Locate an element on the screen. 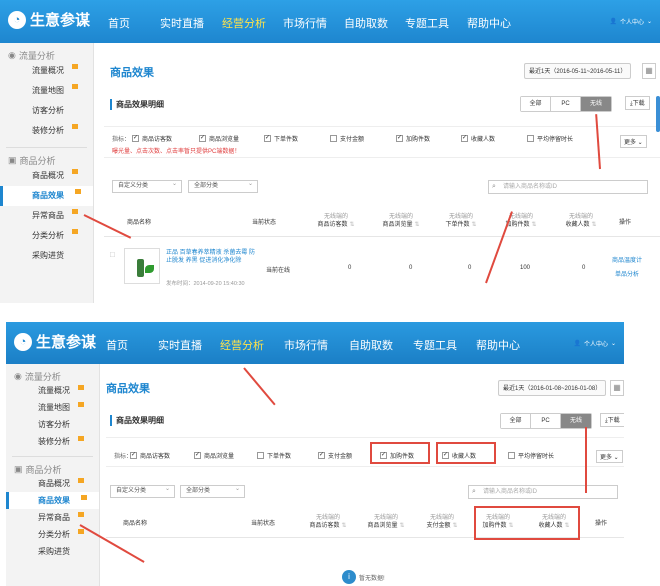 This screenshot has height=586, width=660. th-col3: 无线端的 支付金额 ⇅ is located at coordinates (442, 522).